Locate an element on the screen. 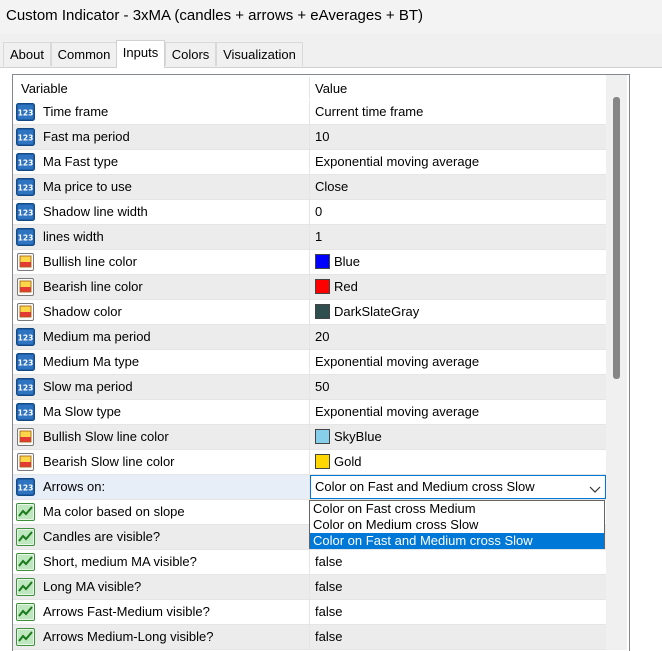  value-cell: 20 is located at coordinates (322, 337).